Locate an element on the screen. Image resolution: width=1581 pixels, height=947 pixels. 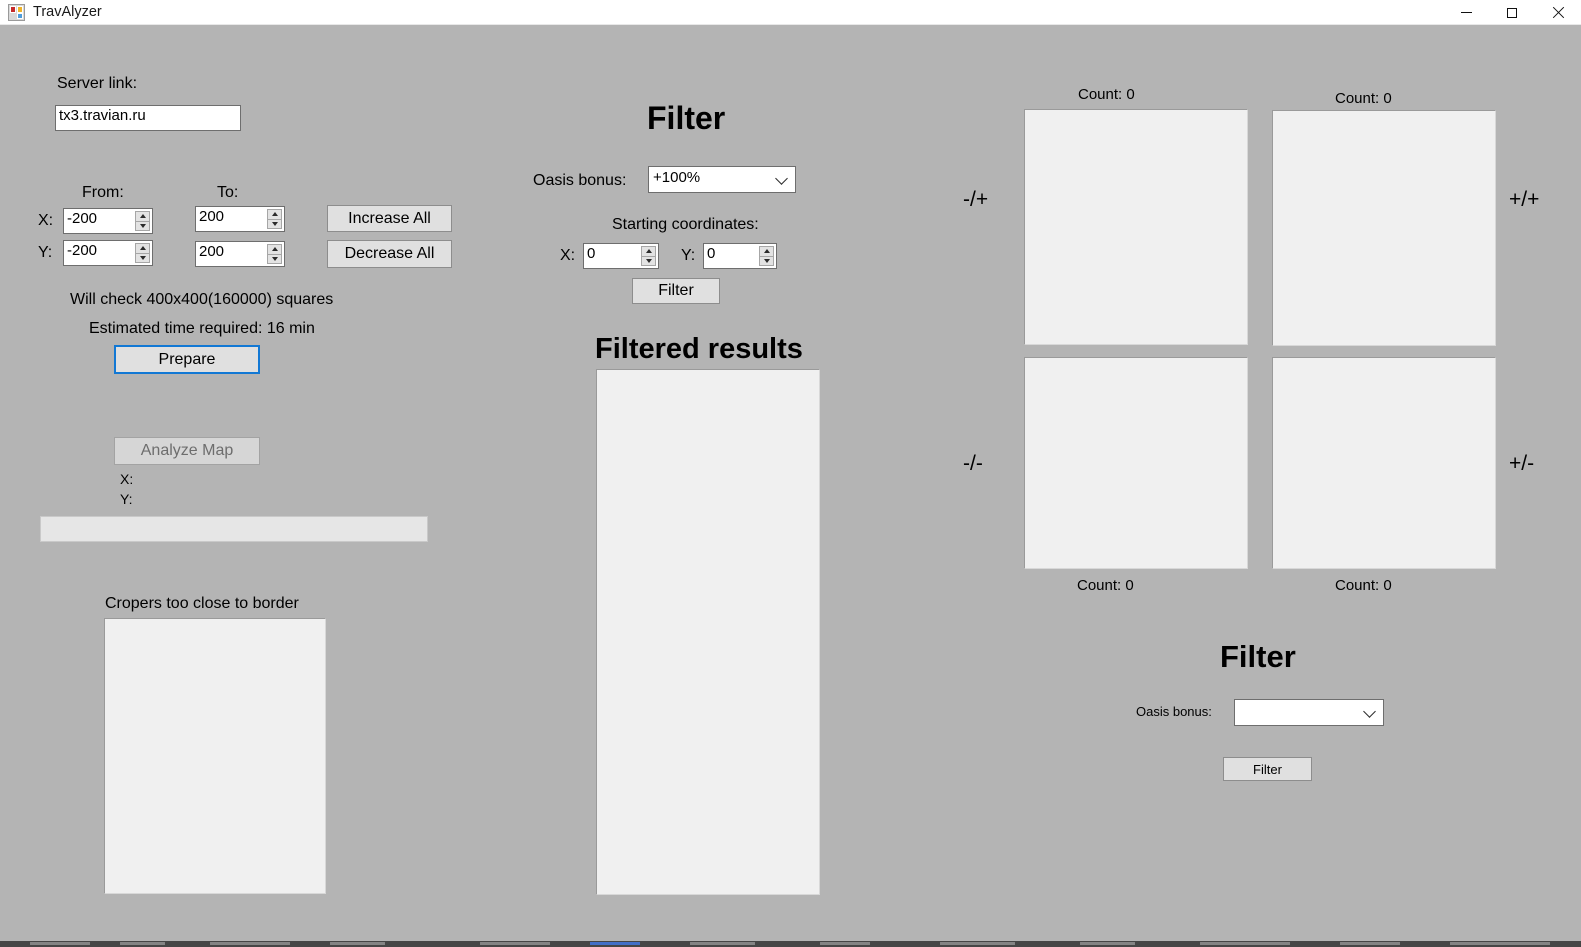
minimize-button is located at coordinates (1466, 12).